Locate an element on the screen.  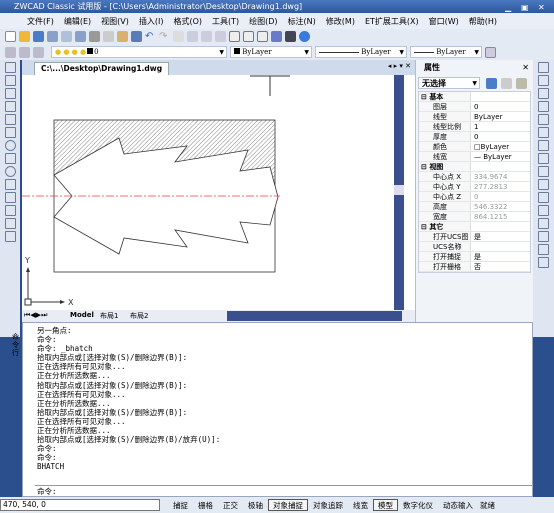
command-input: 命令: is located at coordinates (283, 490).